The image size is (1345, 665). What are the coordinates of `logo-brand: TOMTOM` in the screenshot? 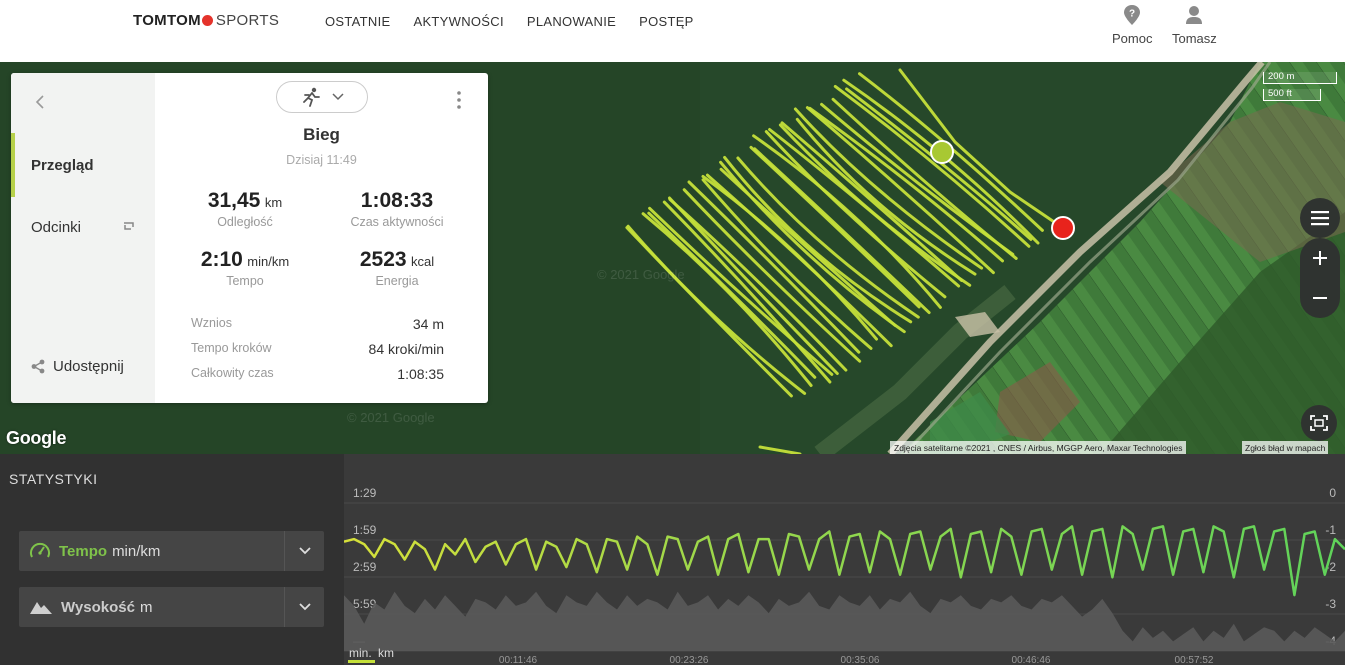 It's located at (167, 20).